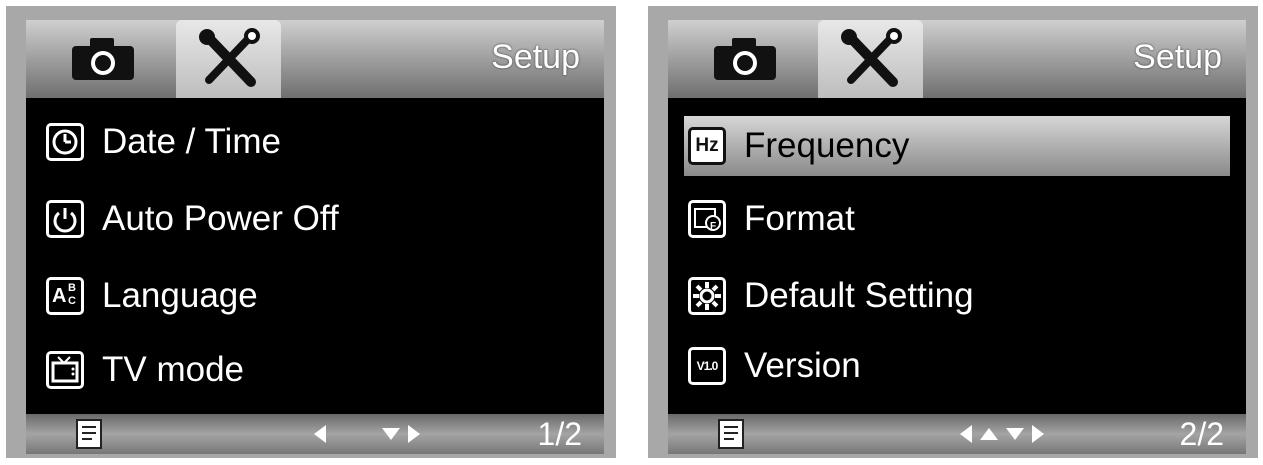  What do you see at coordinates (559, 434) in the screenshot?
I see `page-indicator: 1/2` at bounding box center [559, 434].